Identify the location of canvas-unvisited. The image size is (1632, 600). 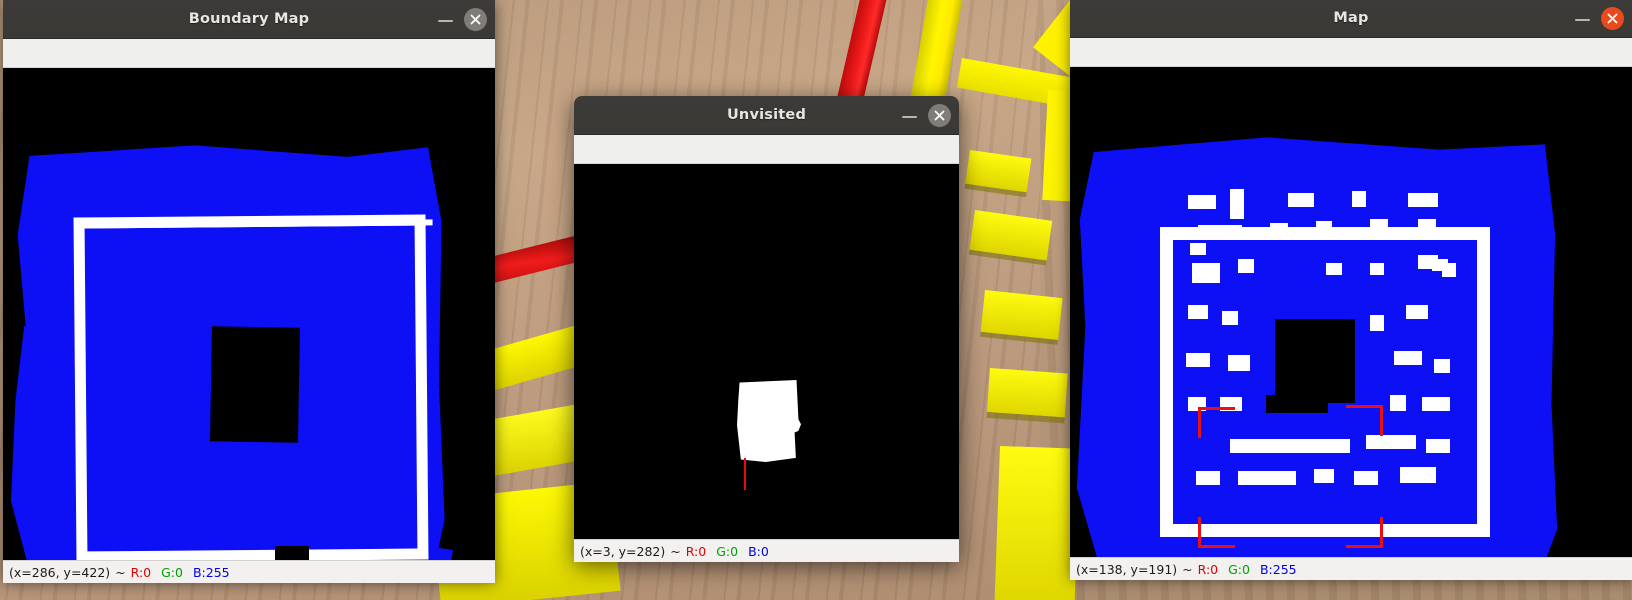
(766, 351).